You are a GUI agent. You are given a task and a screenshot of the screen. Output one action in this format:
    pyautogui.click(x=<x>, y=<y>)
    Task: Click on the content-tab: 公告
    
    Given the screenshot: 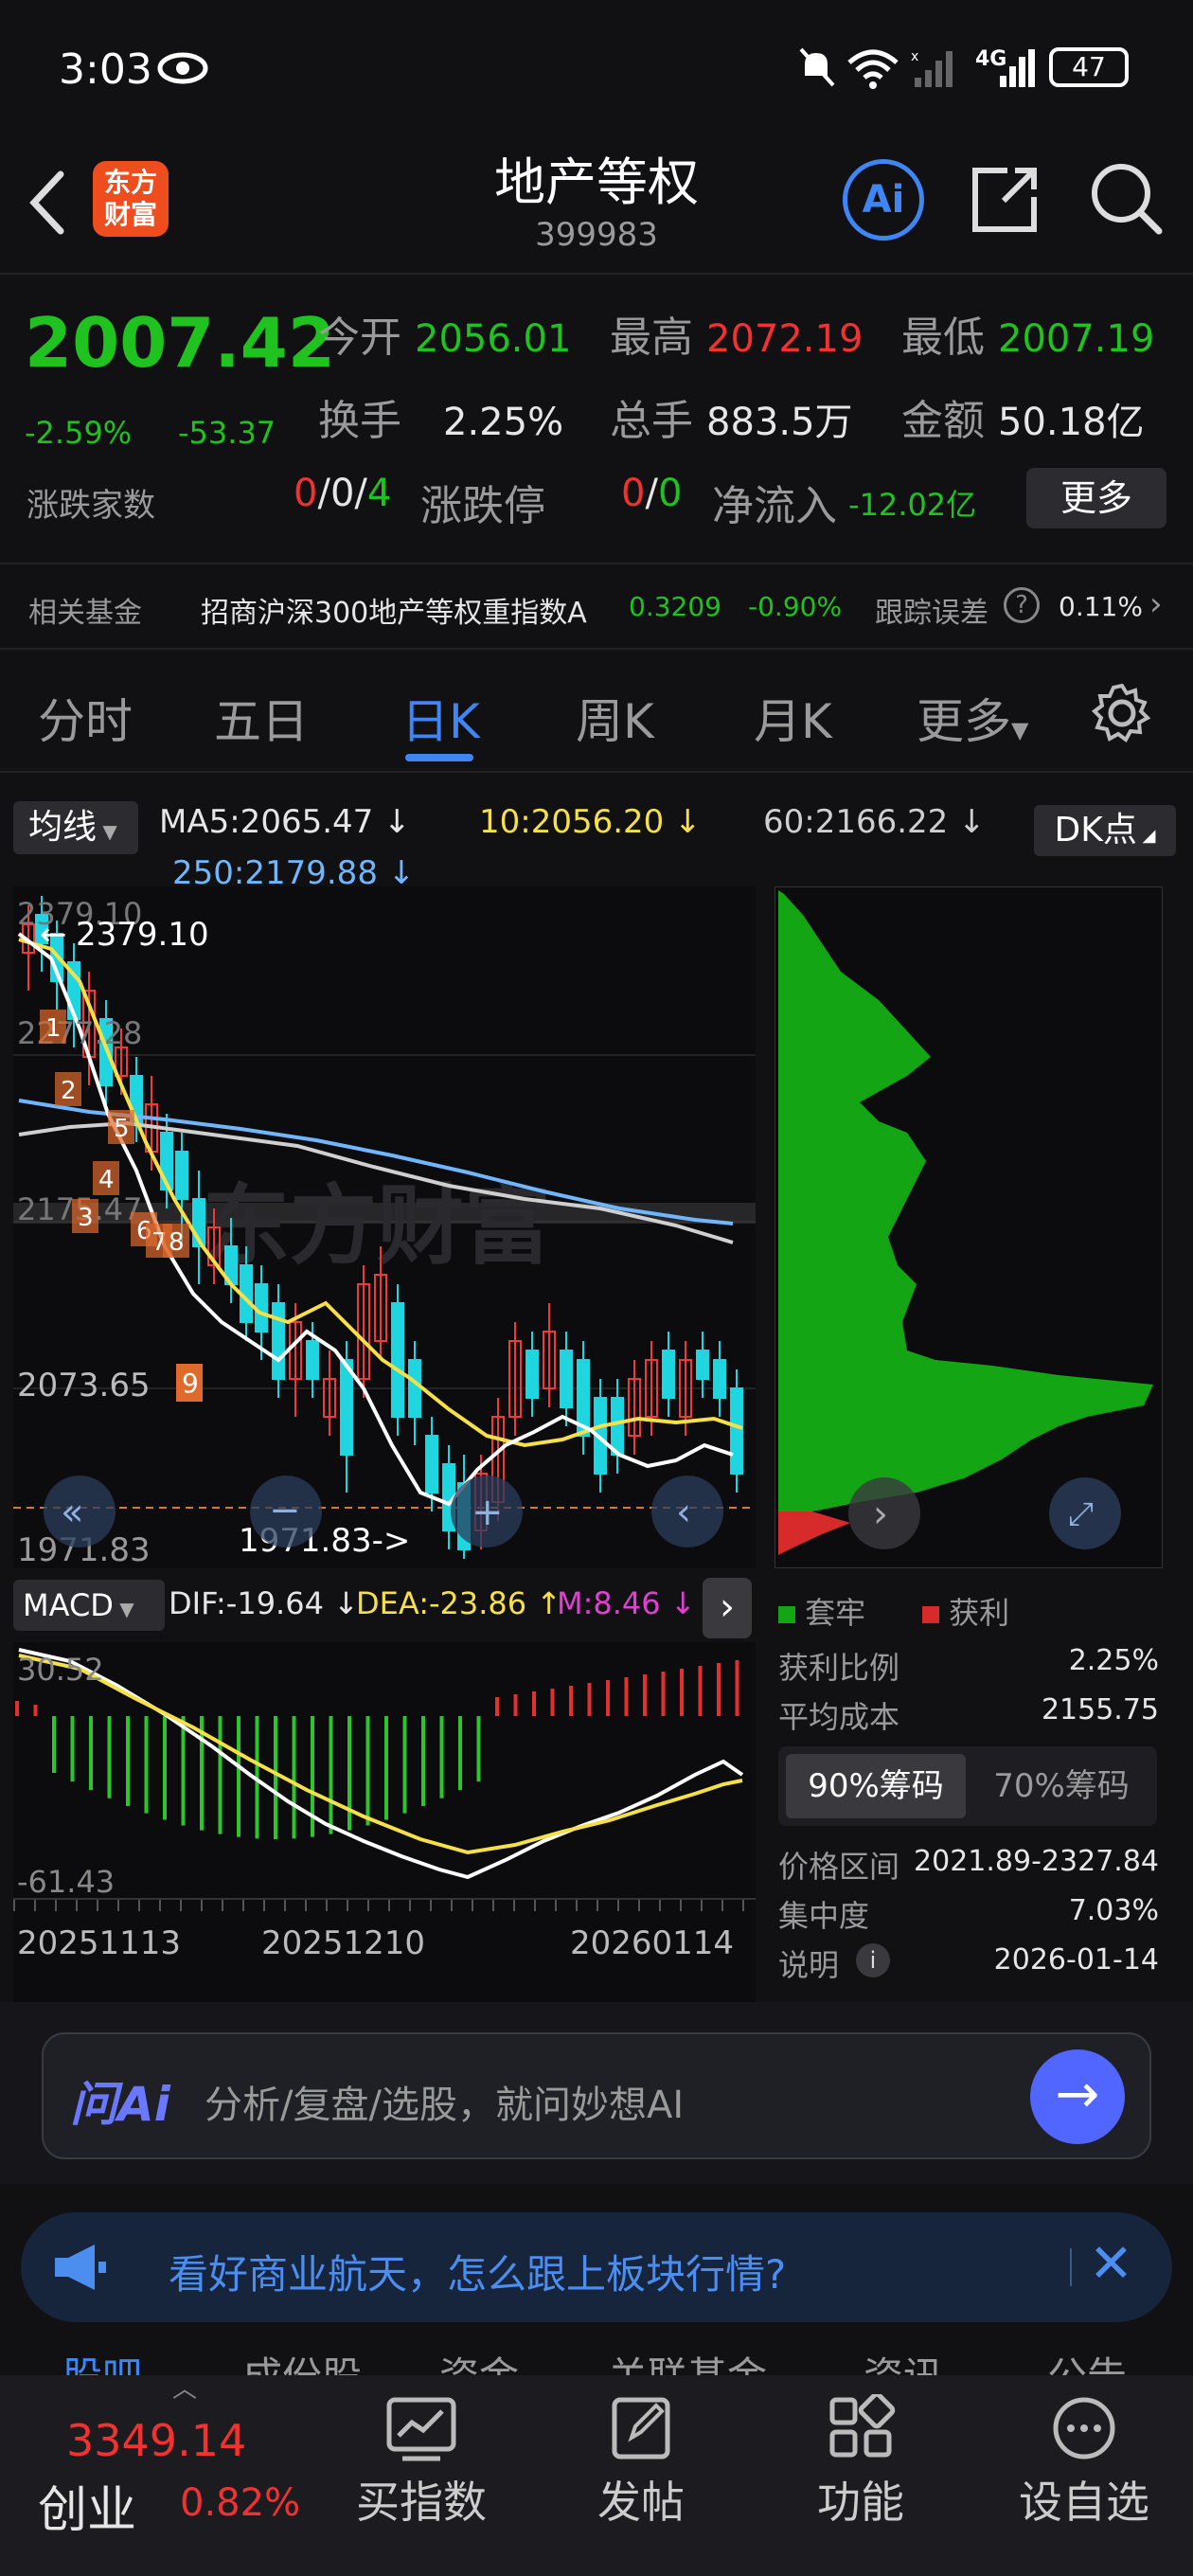 What is the action you would take?
    pyautogui.click(x=1087, y=2361)
    